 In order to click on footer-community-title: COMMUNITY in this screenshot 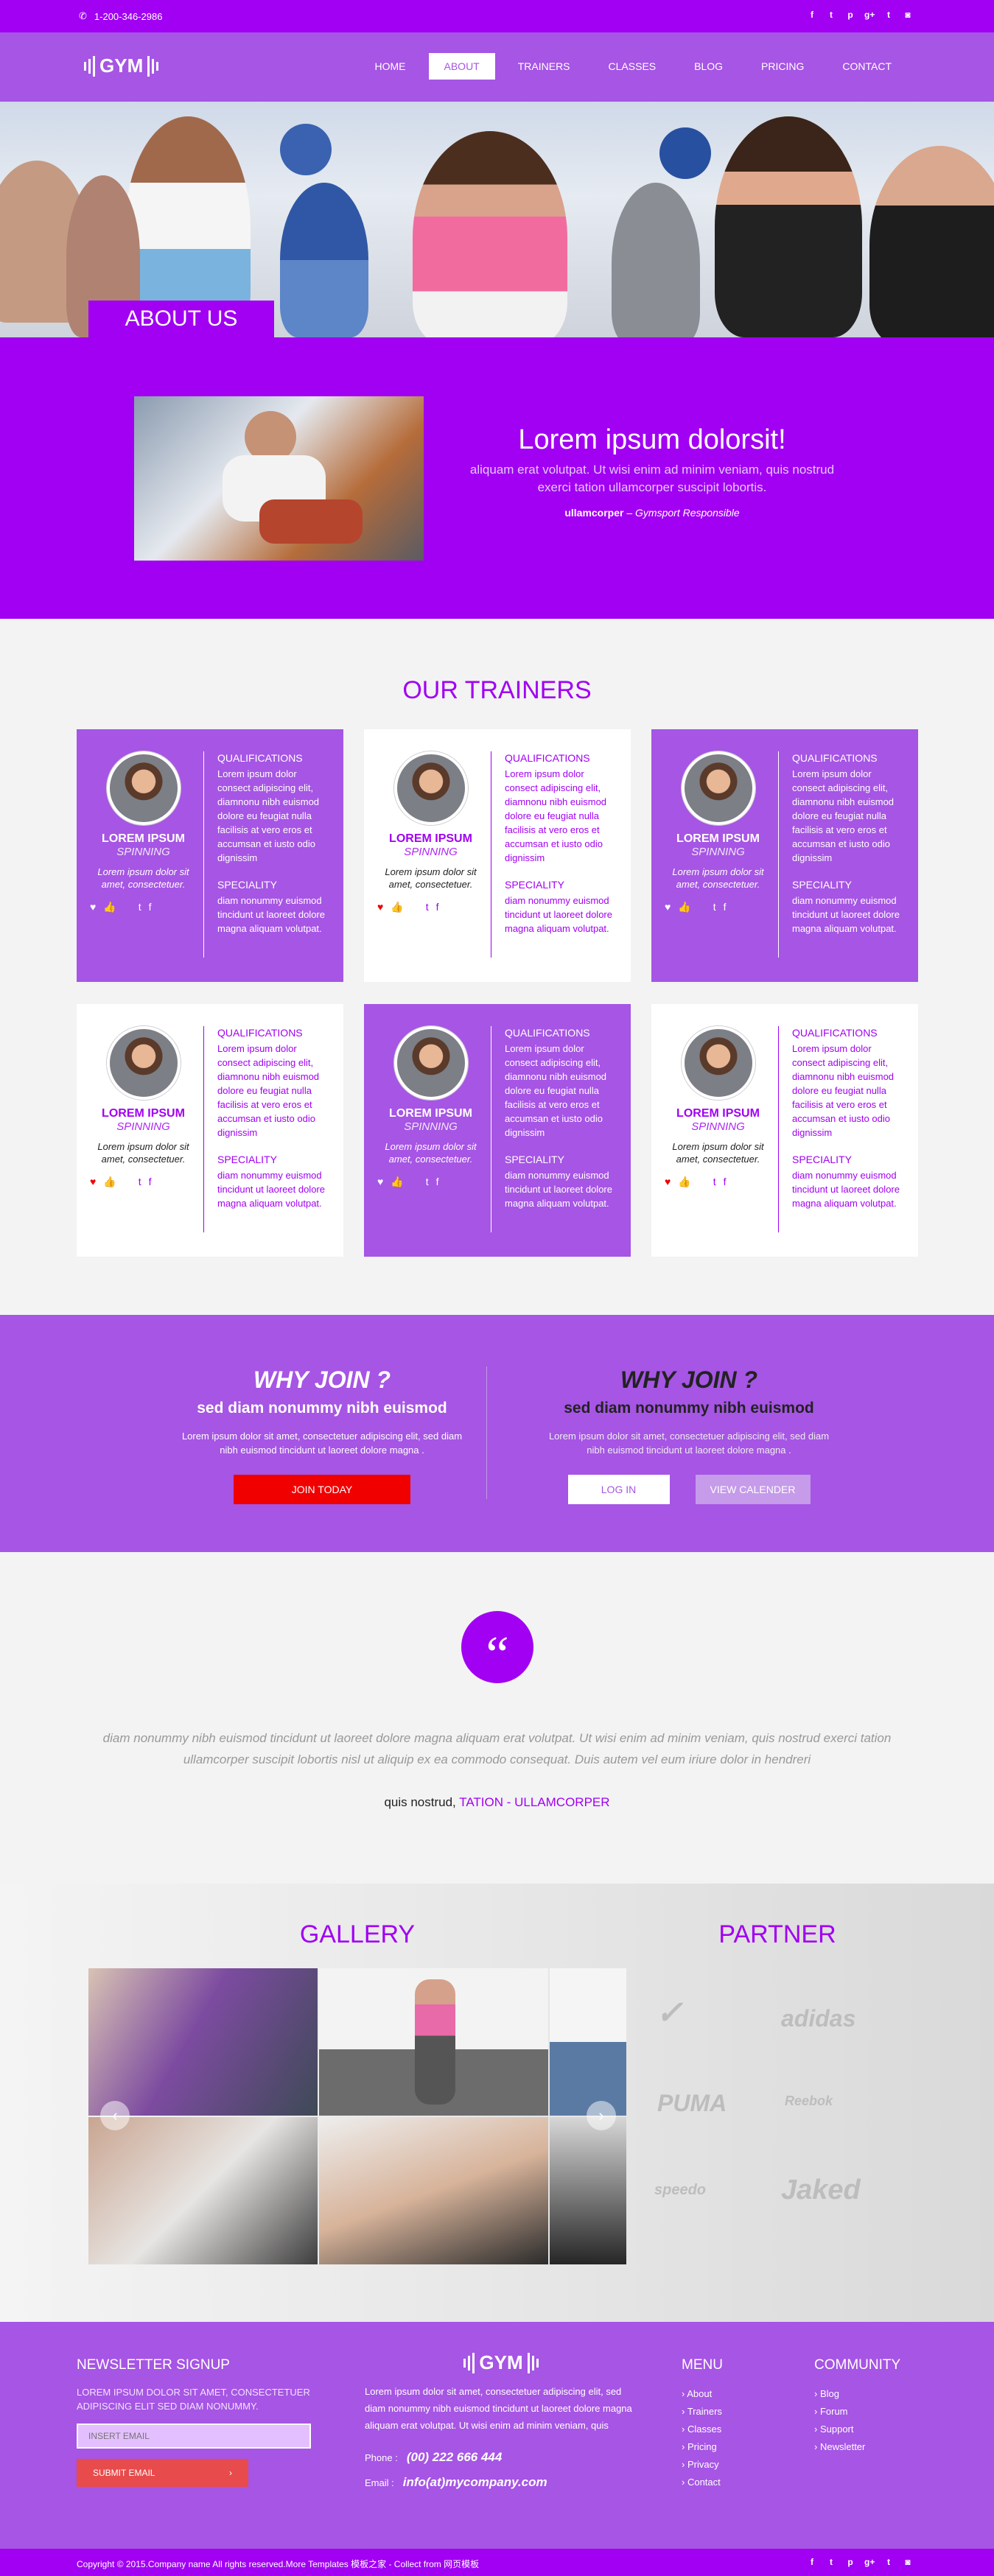, I will do `click(857, 2365)`.